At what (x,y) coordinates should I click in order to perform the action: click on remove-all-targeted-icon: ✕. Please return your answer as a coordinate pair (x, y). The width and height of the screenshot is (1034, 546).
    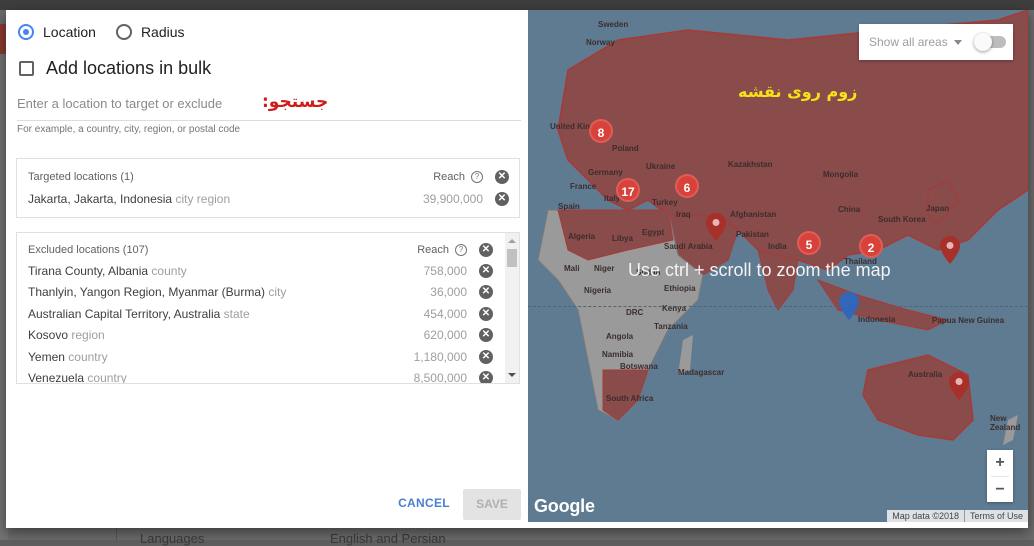
    Looking at the image, I should click on (502, 177).